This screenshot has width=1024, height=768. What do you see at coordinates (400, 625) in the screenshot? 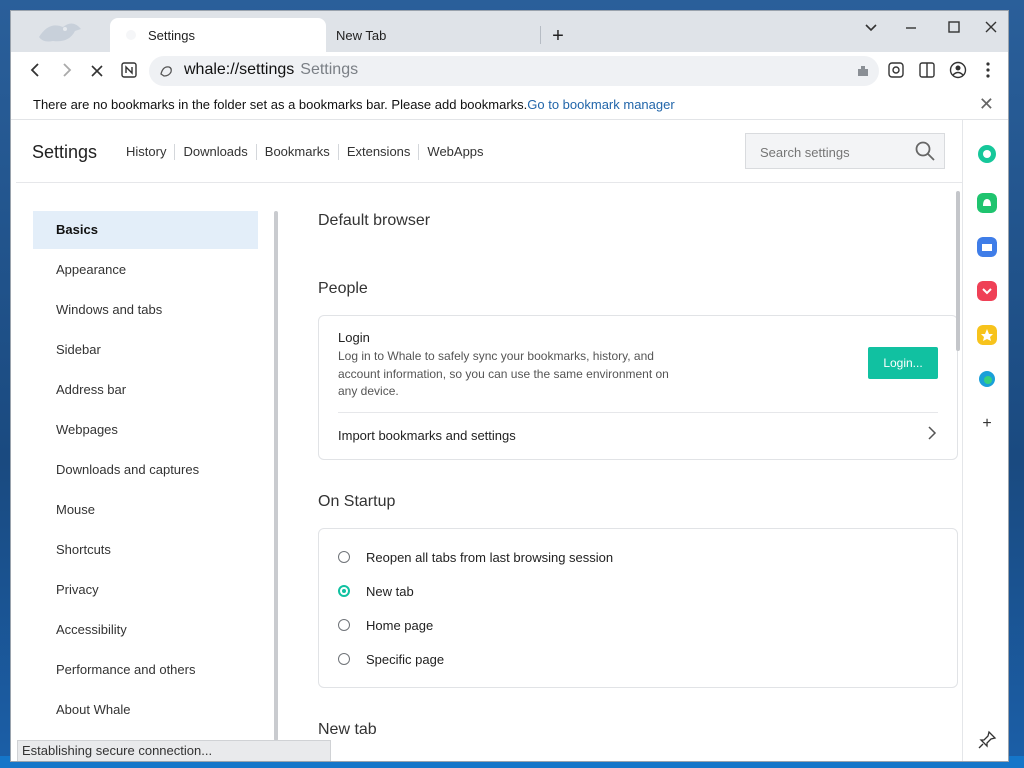
I see `radio-label: Home page` at bounding box center [400, 625].